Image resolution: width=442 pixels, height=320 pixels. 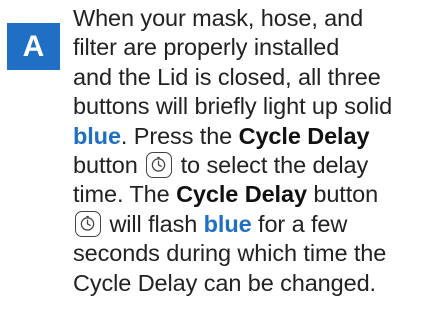 What do you see at coordinates (230, 253) in the screenshot?
I see `instruction-text: seconds during which time the` at bounding box center [230, 253].